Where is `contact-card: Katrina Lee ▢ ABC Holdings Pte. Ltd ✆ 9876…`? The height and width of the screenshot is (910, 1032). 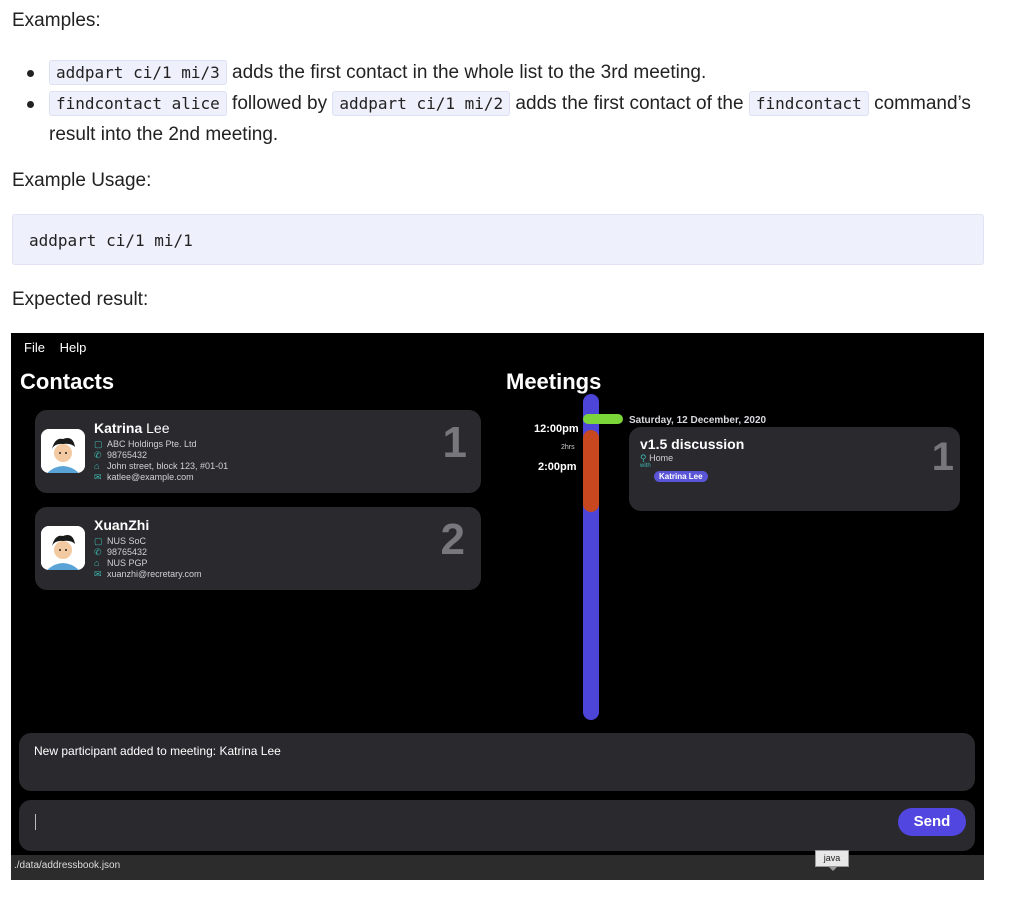
contact-card: Katrina Lee ▢ ABC Holdings Pte. Ltd ✆ 9876… is located at coordinates (258, 451).